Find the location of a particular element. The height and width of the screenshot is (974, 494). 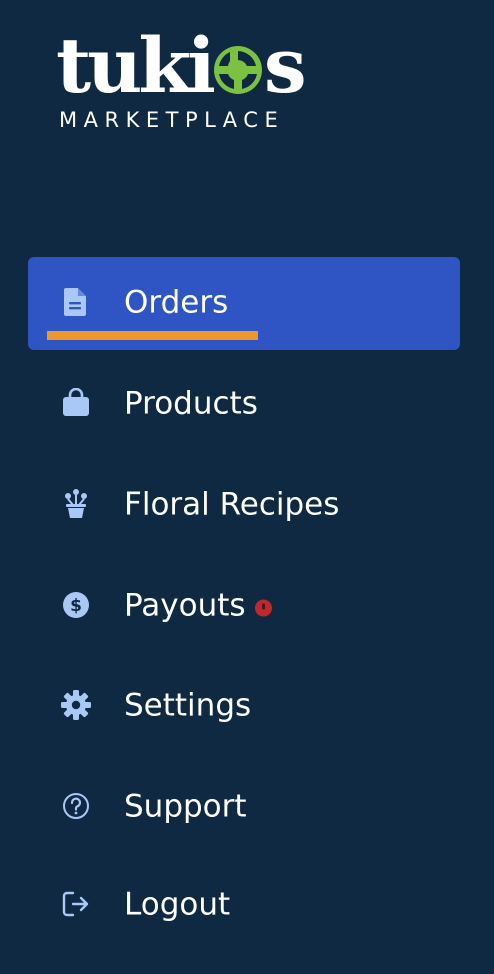

tukios-logo: tuki s MARKETPLACE is located at coordinates (191, 82).